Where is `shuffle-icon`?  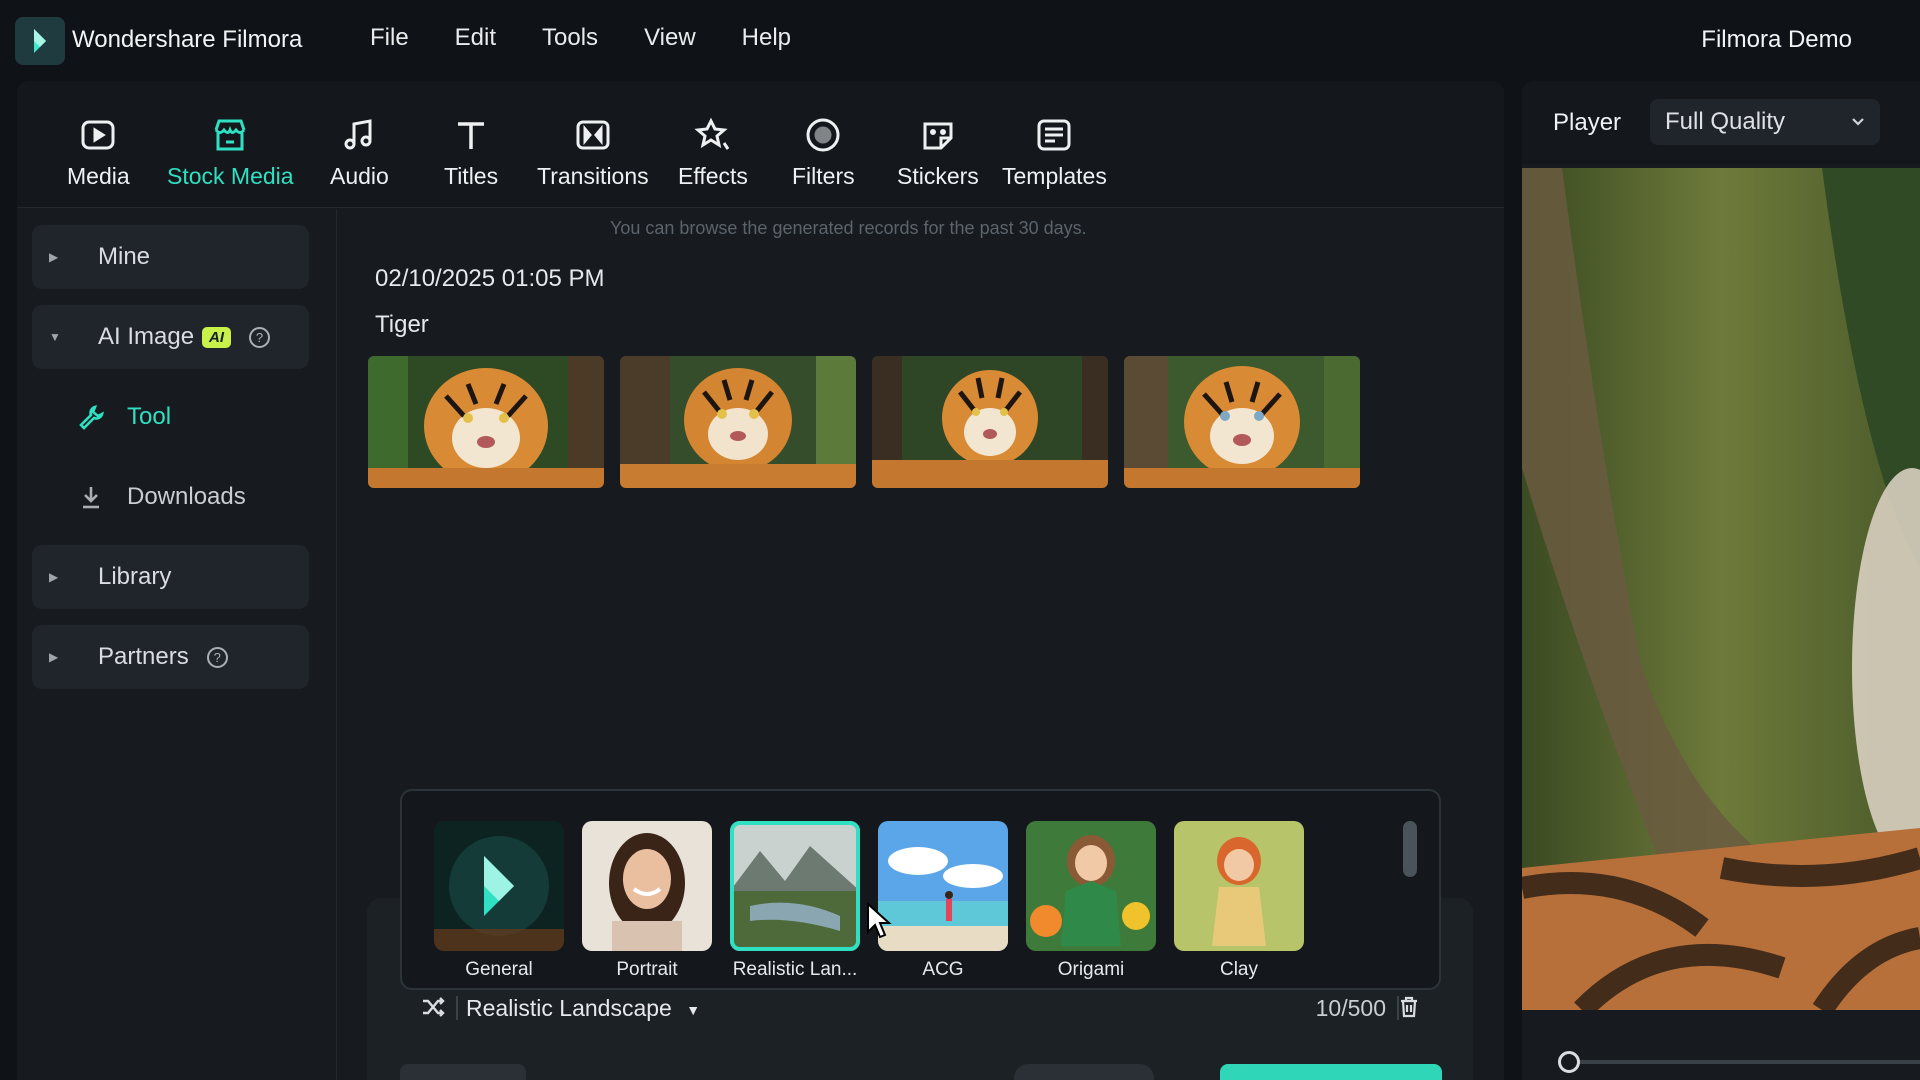 shuffle-icon is located at coordinates (433, 1007).